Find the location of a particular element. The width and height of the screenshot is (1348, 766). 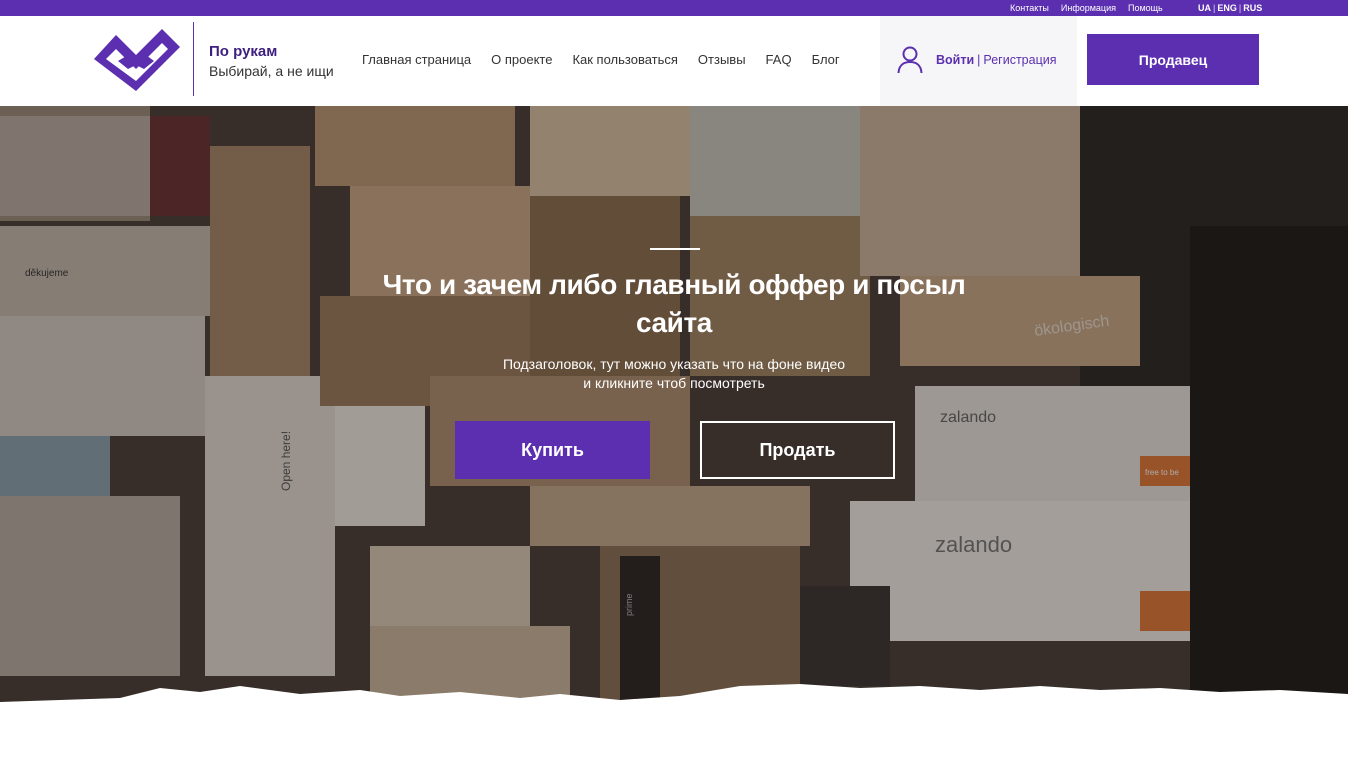

torn-paper-edge is located at coordinates (674, 695).